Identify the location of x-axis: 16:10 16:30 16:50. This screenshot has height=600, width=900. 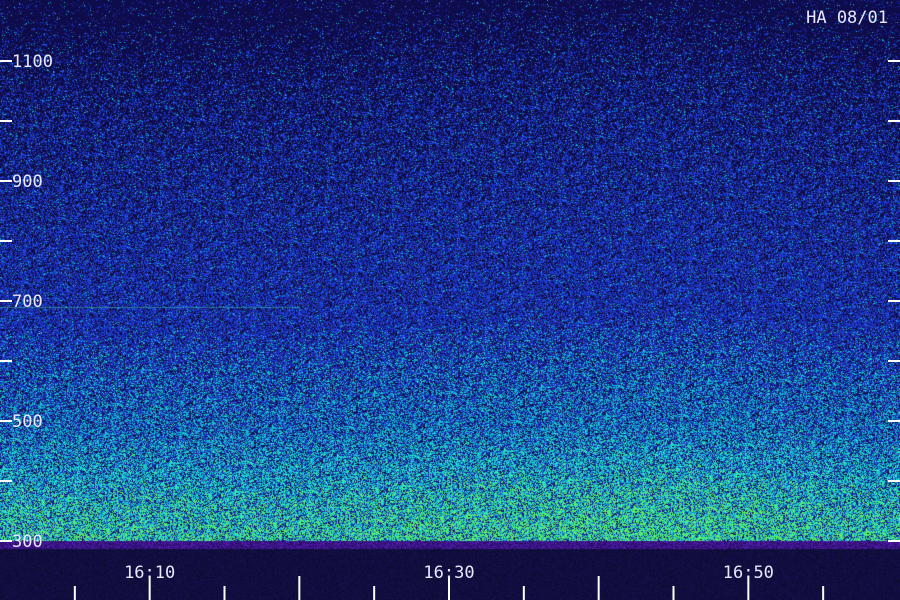
(449, 581).